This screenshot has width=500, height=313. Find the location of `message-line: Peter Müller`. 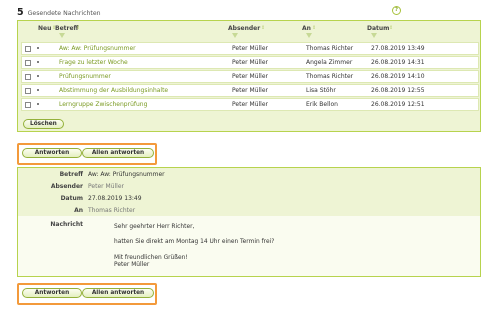

message-line: Peter Müller is located at coordinates (132, 265).